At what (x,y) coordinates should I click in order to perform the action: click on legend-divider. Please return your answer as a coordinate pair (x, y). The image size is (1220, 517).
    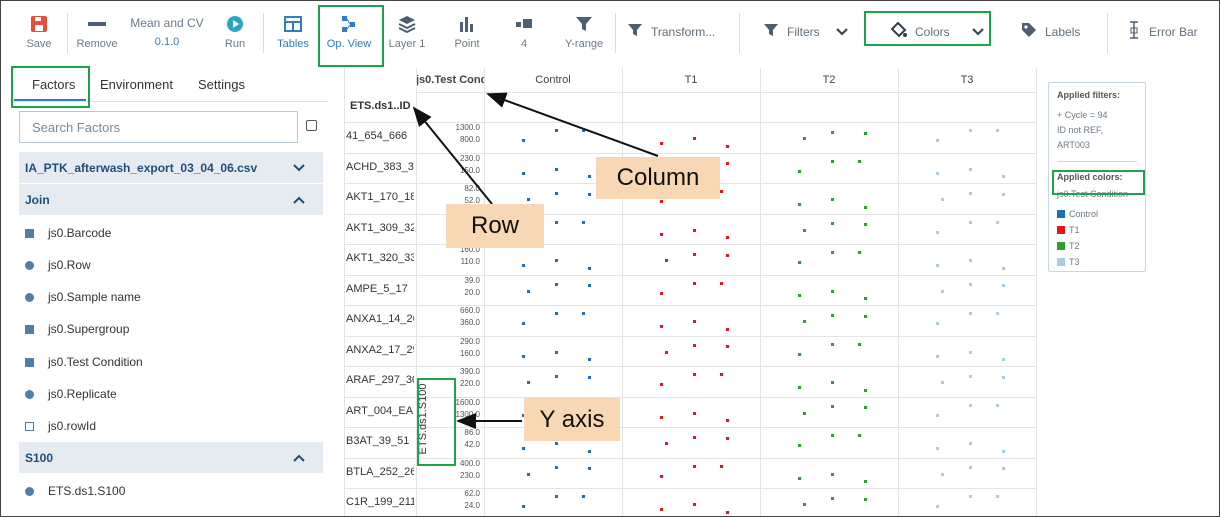
    Looking at the image, I should click on (1097, 161).